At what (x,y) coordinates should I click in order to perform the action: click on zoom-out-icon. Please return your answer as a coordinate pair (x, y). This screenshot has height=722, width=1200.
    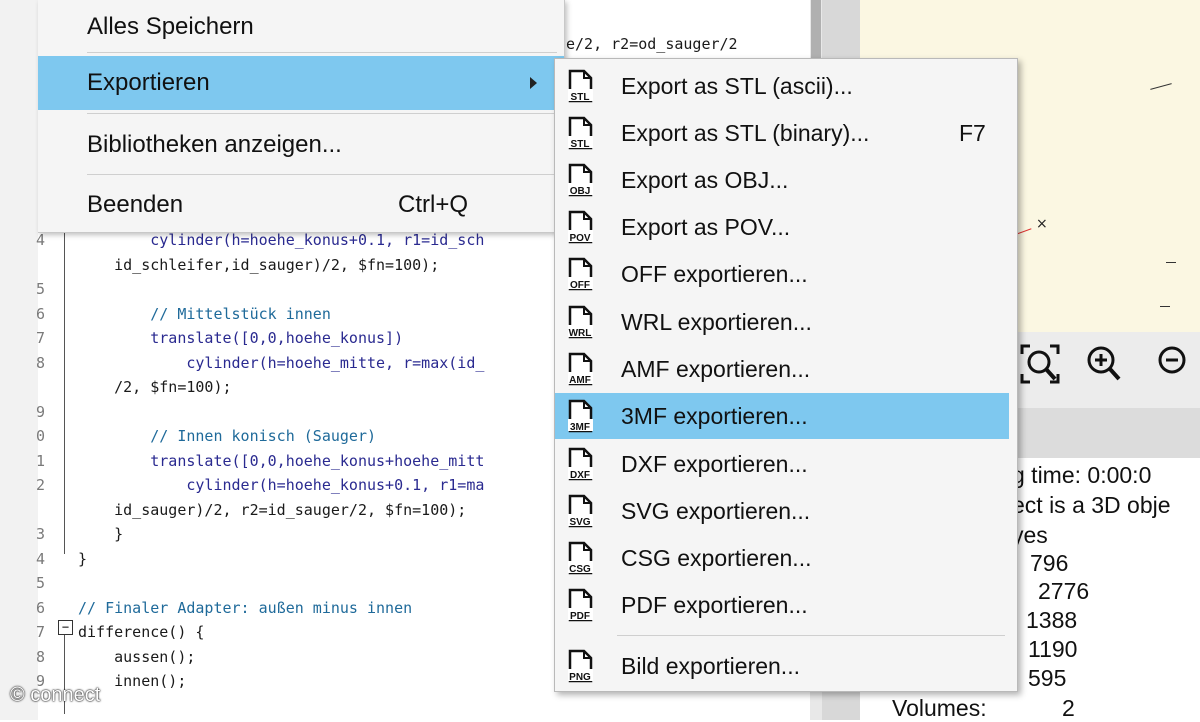
    Looking at the image, I should click on (1170, 364).